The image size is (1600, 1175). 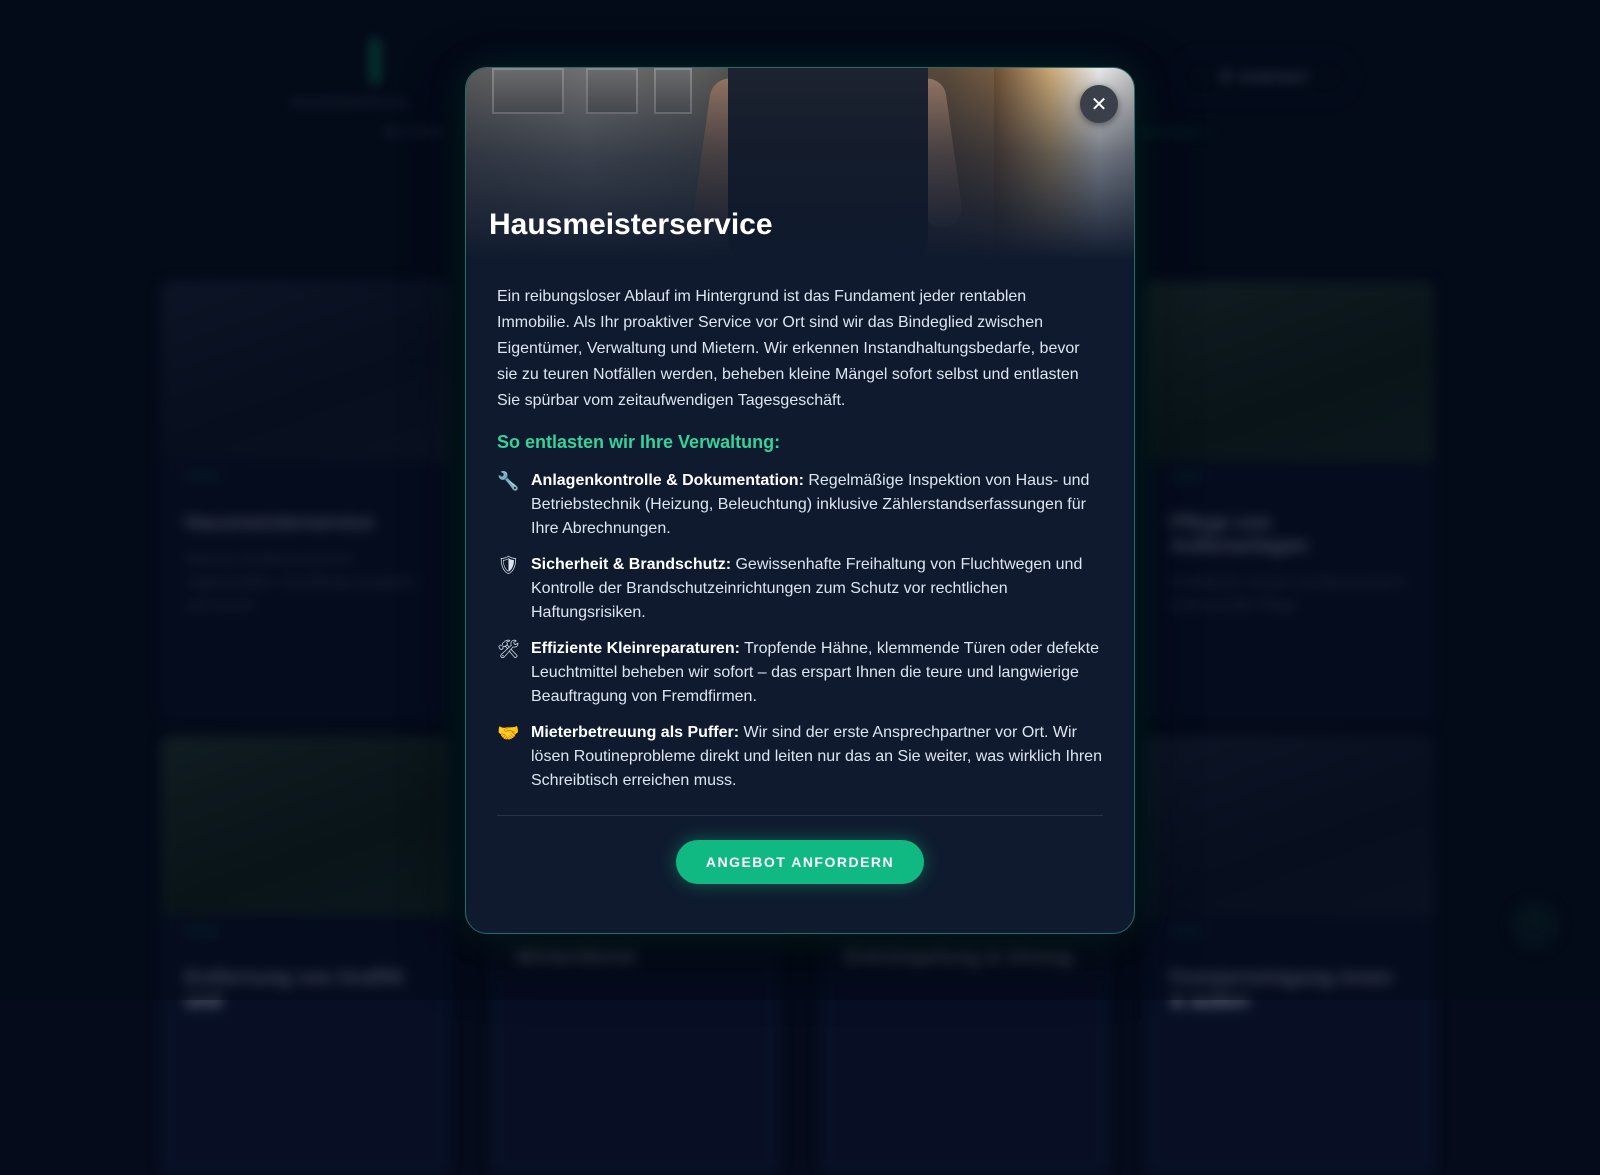 I want to click on feature-title: Effiziente Kleinreparaturen:, so click(x=635, y=648).